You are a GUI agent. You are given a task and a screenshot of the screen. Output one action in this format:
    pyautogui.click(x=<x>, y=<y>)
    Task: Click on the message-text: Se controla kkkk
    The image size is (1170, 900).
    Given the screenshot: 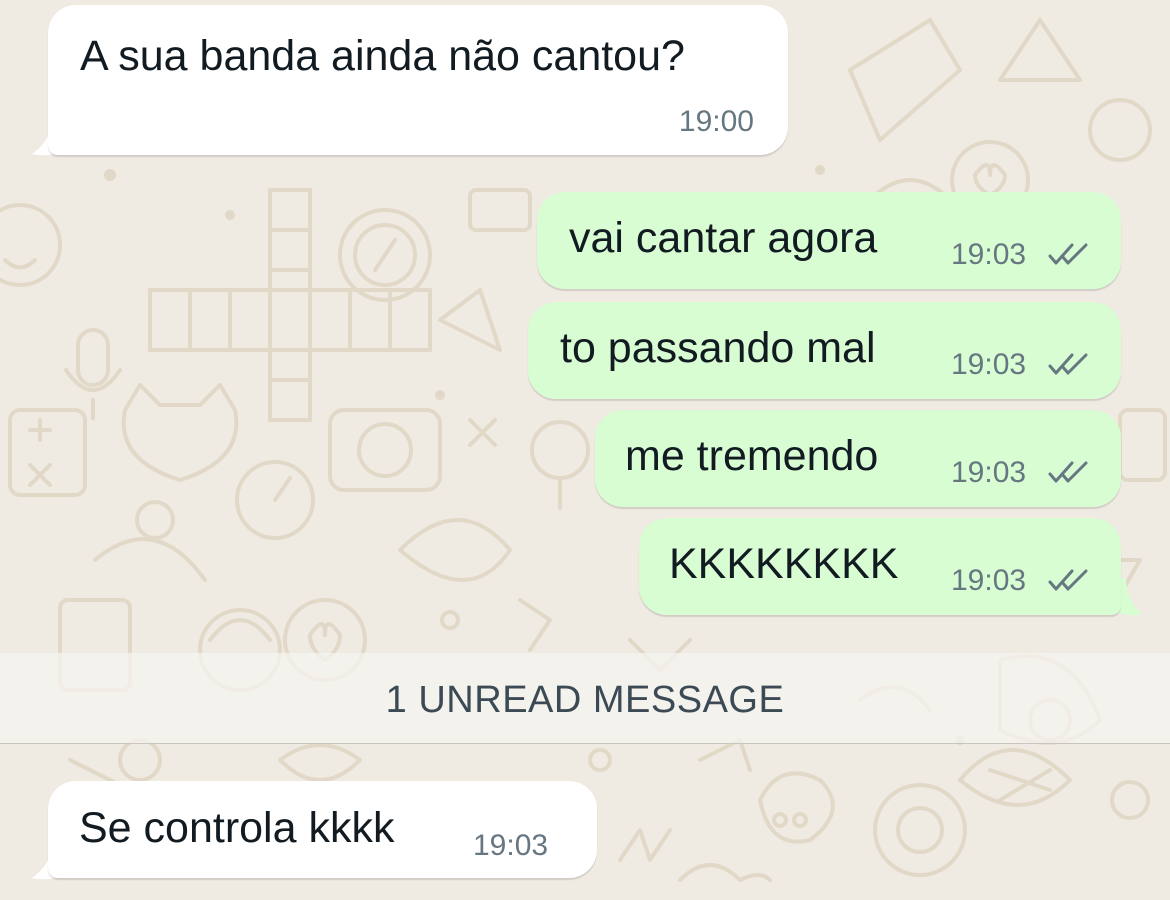 What is the action you would take?
    pyautogui.click(x=237, y=828)
    